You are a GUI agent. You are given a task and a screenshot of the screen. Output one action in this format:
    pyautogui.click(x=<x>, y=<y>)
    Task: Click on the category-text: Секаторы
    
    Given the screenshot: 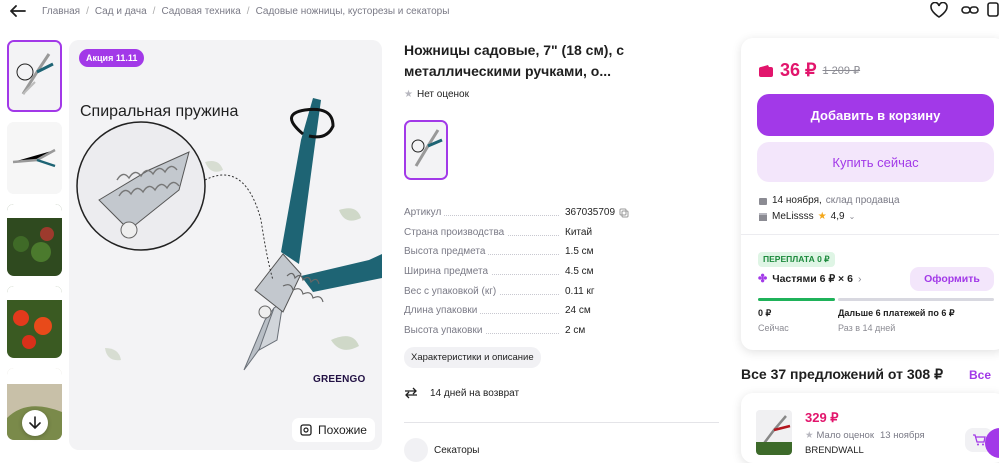 What is the action you would take?
    pyautogui.click(x=457, y=450)
    